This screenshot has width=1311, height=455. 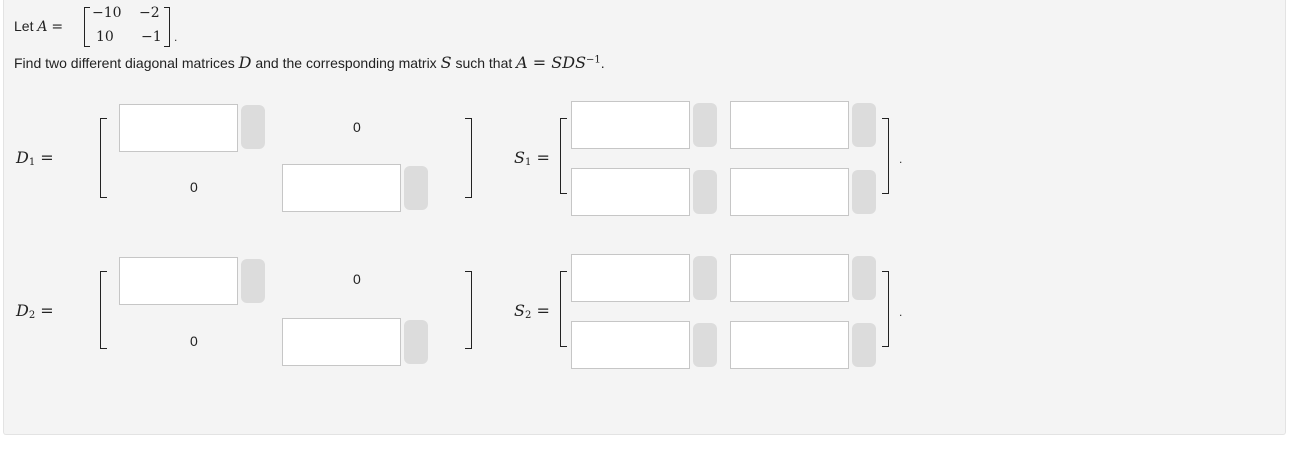 I want to click on matrix-a-right-bracket, so click(x=167, y=27).